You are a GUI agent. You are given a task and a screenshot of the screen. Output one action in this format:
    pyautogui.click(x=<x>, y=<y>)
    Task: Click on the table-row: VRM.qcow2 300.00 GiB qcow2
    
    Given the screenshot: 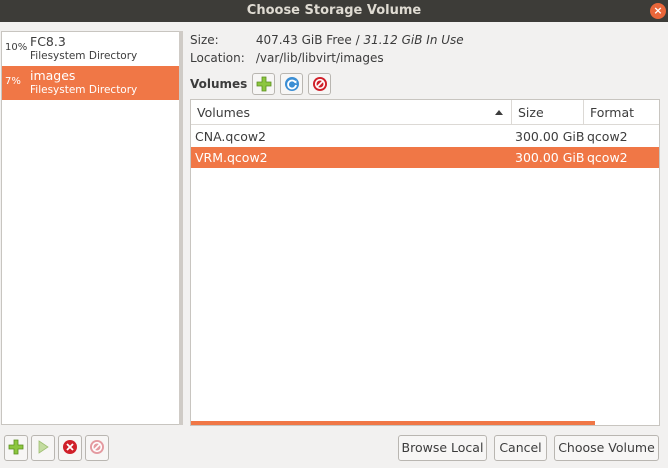 What is the action you would take?
    pyautogui.click(x=425, y=157)
    